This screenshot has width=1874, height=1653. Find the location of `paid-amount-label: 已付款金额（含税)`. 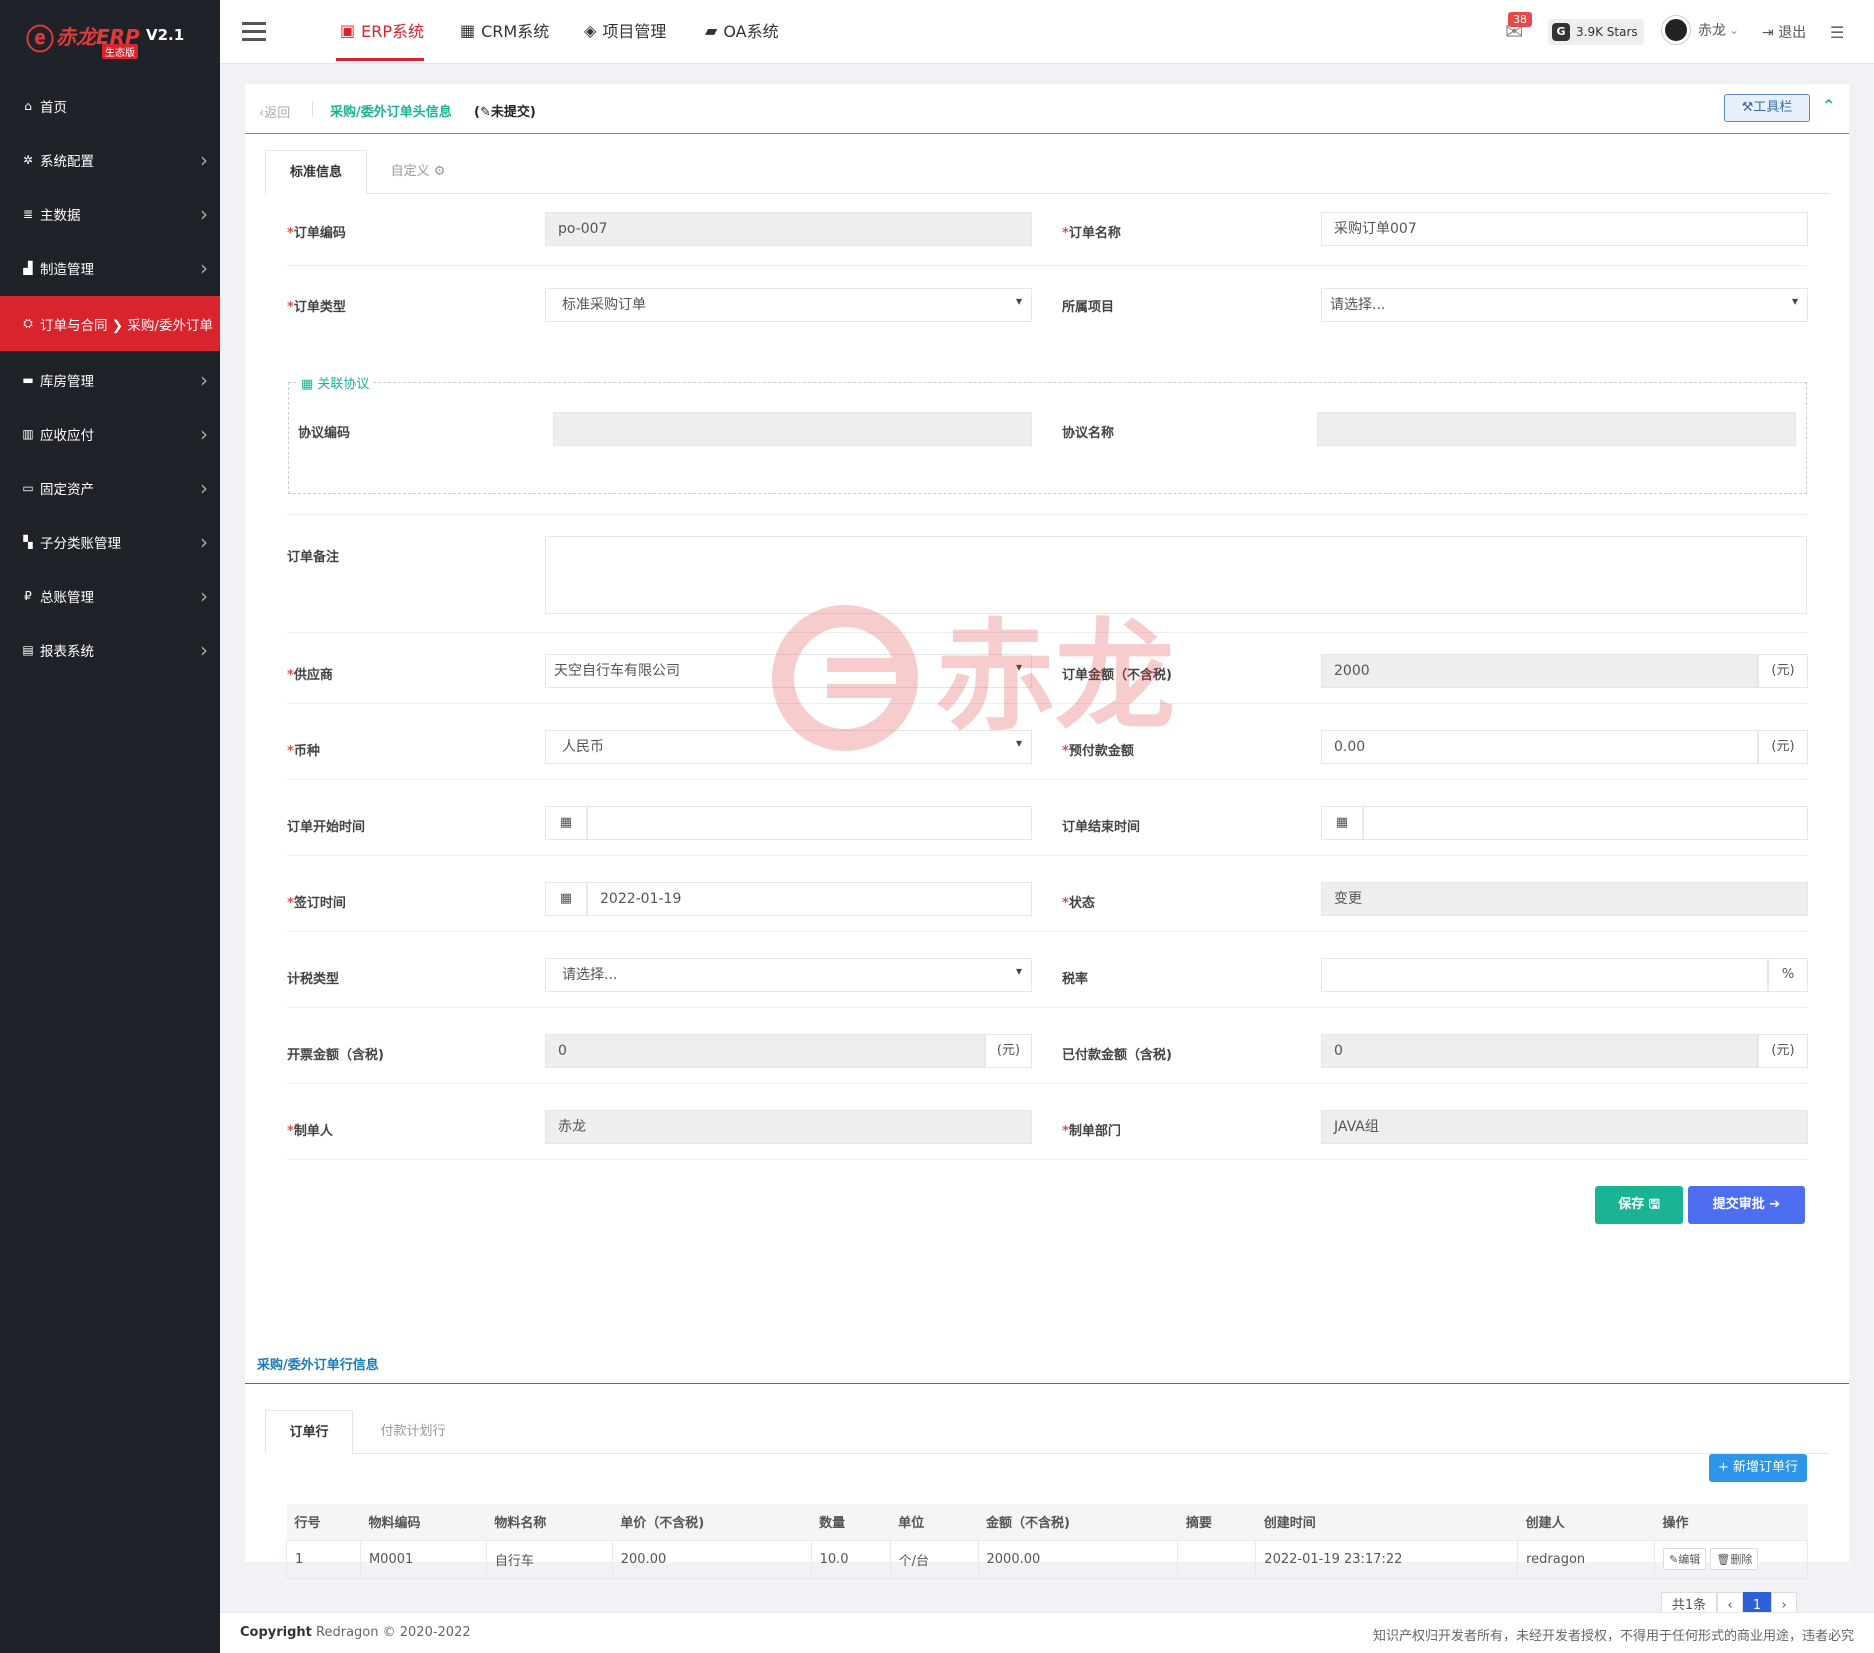

paid-amount-label: 已付款金额（含税) is located at coordinates (1117, 1053).